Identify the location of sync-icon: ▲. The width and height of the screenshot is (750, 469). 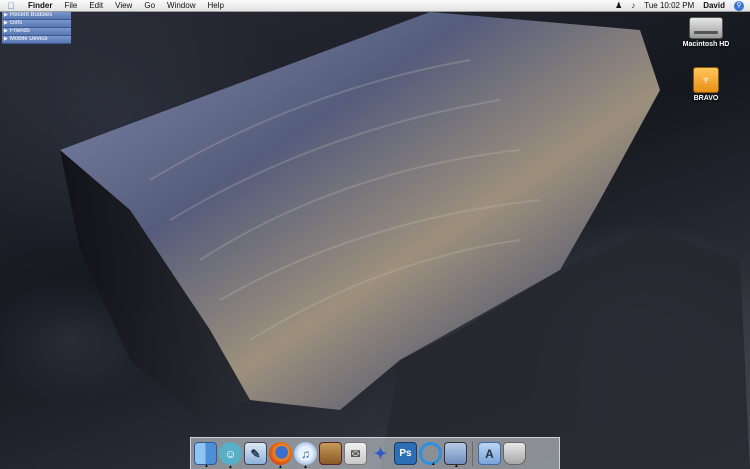
(430, 454).